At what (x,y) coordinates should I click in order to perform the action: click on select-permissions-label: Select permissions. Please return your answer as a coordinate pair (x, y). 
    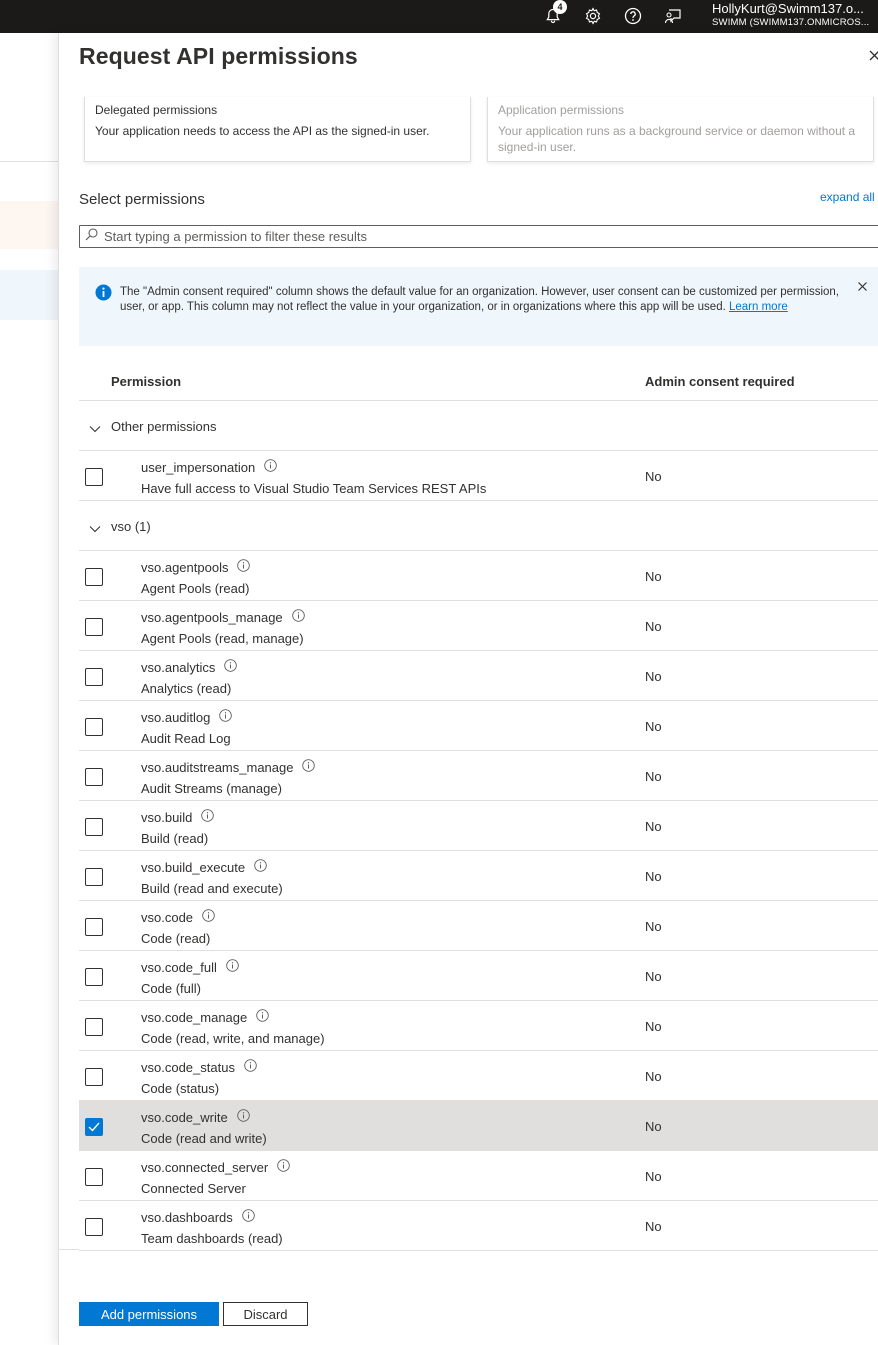
    Looking at the image, I should click on (142, 199).